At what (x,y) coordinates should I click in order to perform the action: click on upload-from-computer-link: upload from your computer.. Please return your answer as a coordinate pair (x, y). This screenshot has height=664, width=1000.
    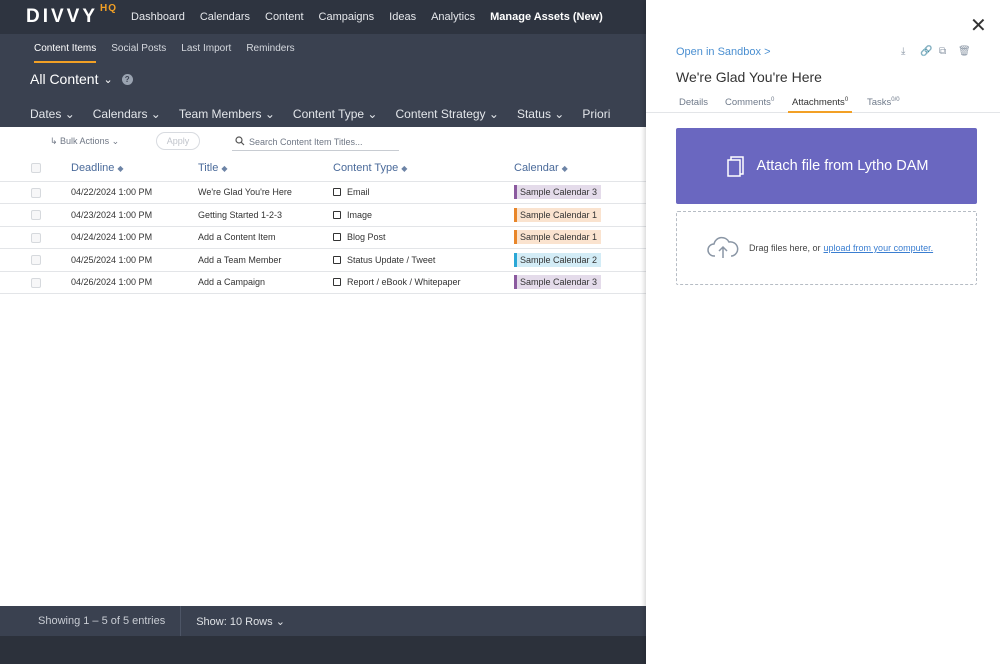
    Looking at the image, I should click on (879, 248).